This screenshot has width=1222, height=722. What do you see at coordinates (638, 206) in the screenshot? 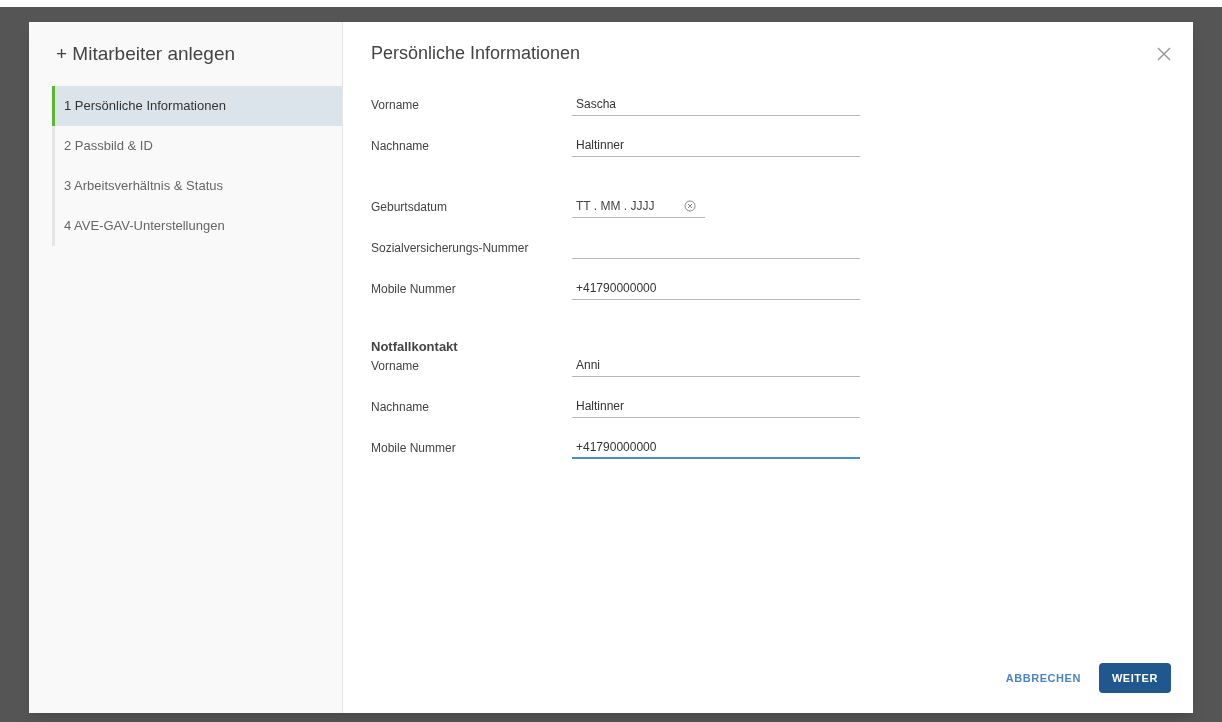
I see `date-field: TT . MM . JJJJ` at bounding box center [638, 206].